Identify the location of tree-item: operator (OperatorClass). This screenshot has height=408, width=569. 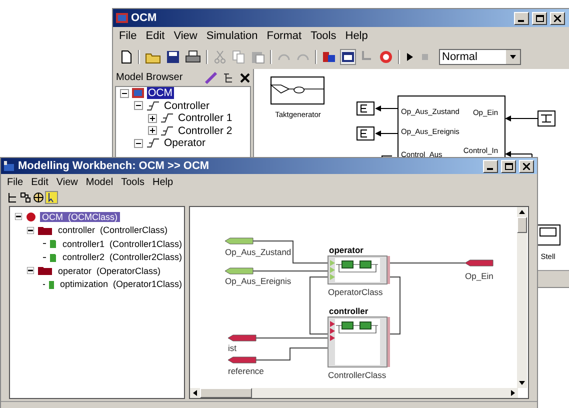
(109, 271).